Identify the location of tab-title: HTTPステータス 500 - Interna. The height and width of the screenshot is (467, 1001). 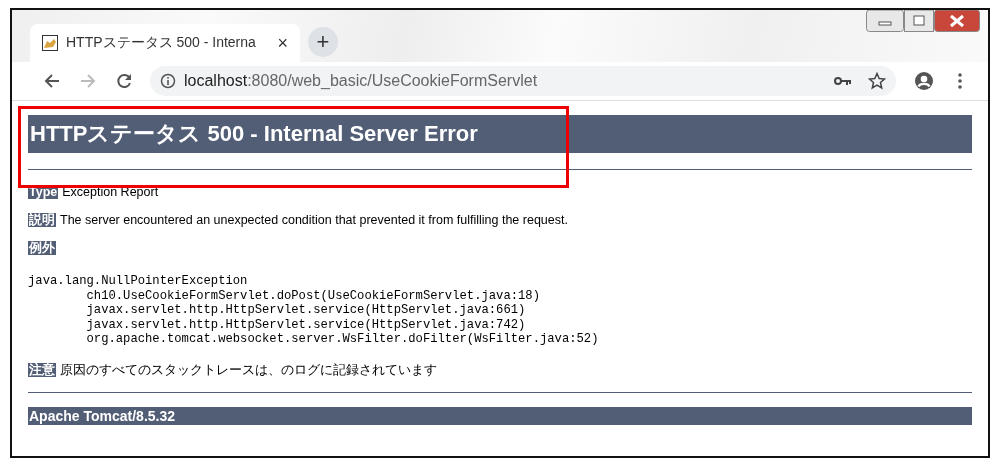
(161, 43).